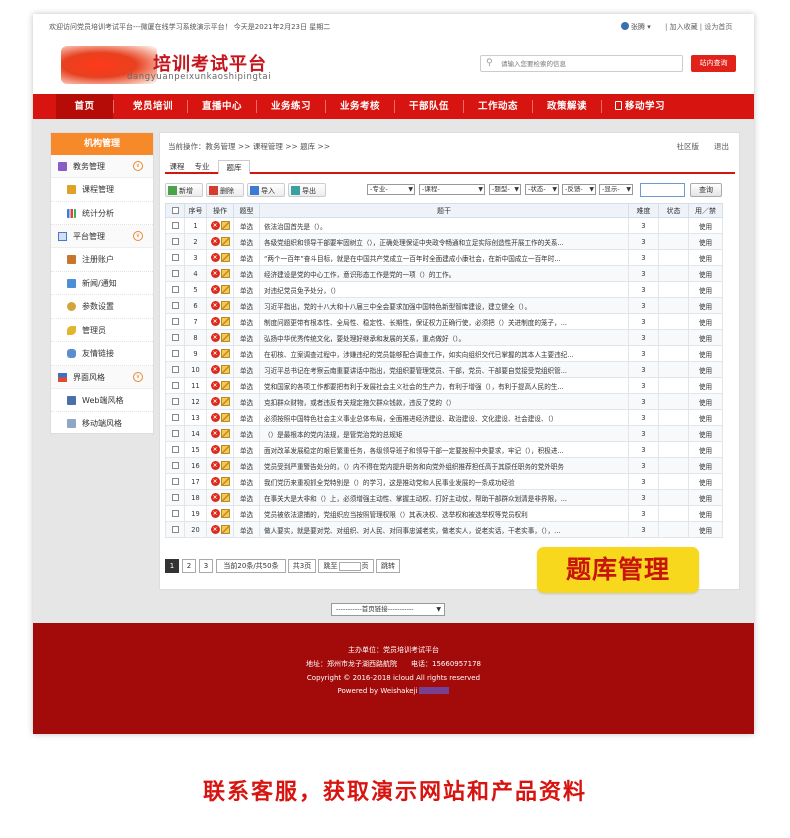 The width and height of the screenshot is (790, 838). I want to click on query-button: 查询, so click(706, 190).